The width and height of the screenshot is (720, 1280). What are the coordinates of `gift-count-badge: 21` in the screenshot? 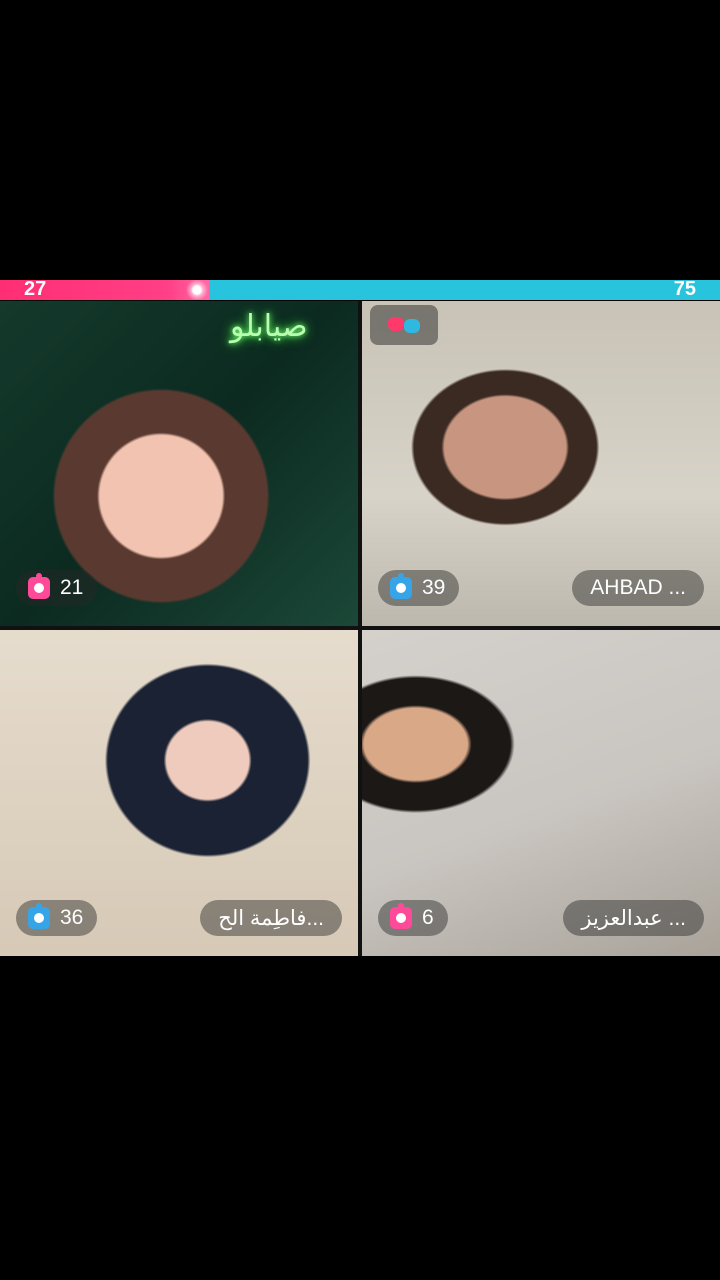 It's located at (57, 588).